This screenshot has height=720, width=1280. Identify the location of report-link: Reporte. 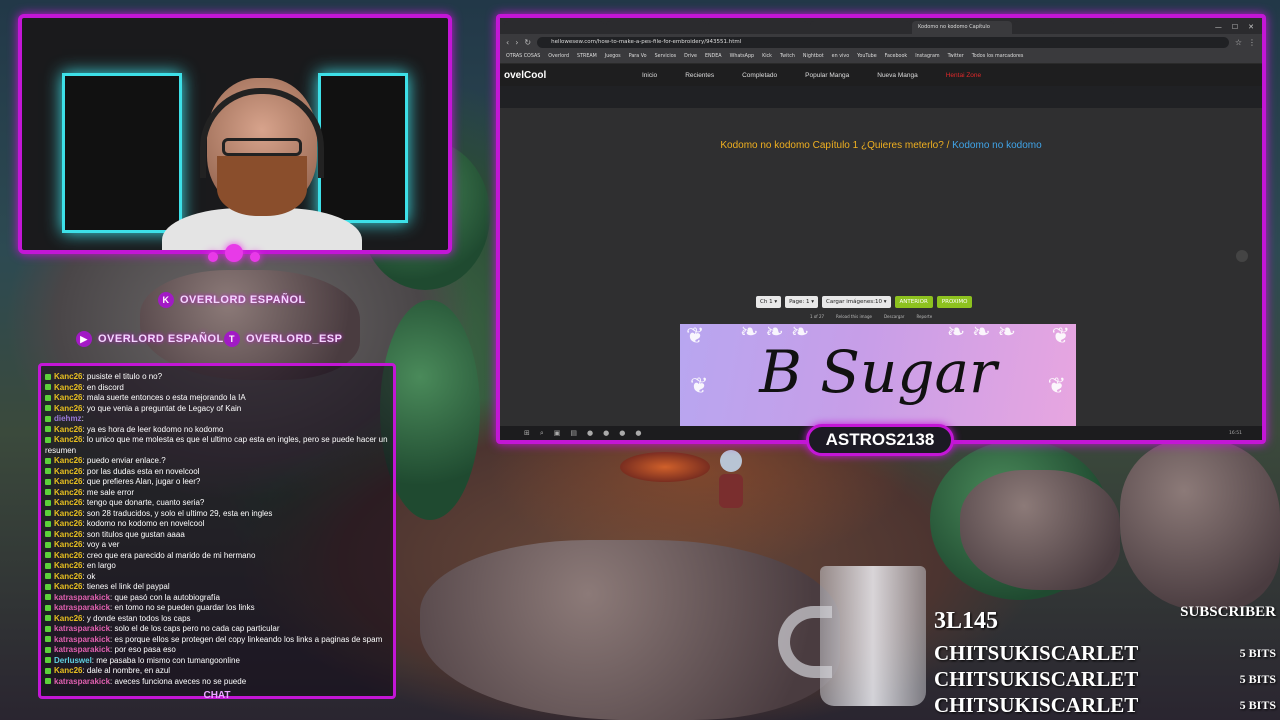
(924, 316).